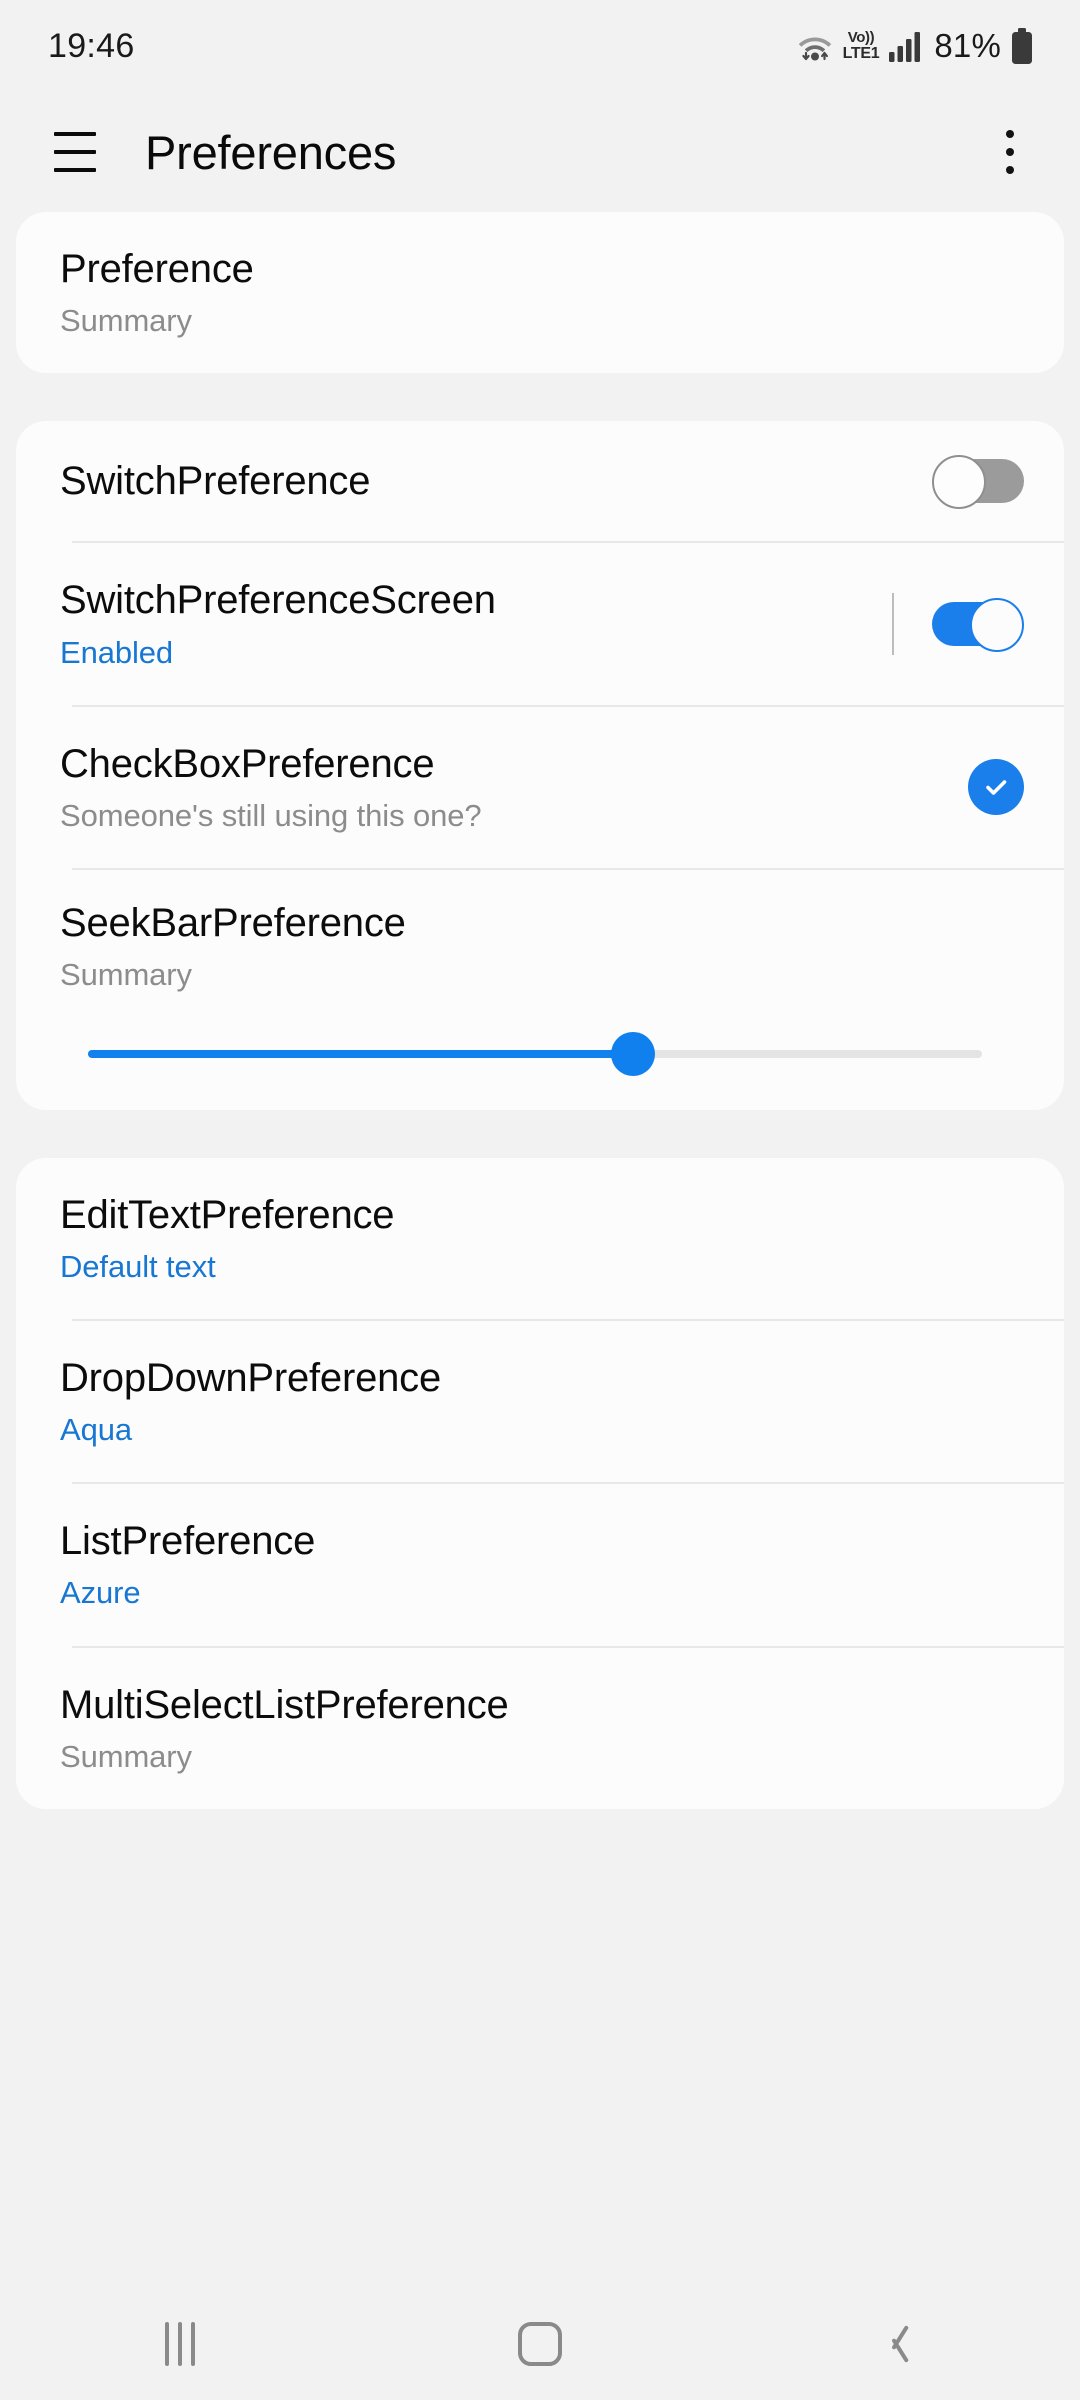 The height and width of the screenshot is (2400, 1080). I want to click on home-icon, so click(540, 2344).